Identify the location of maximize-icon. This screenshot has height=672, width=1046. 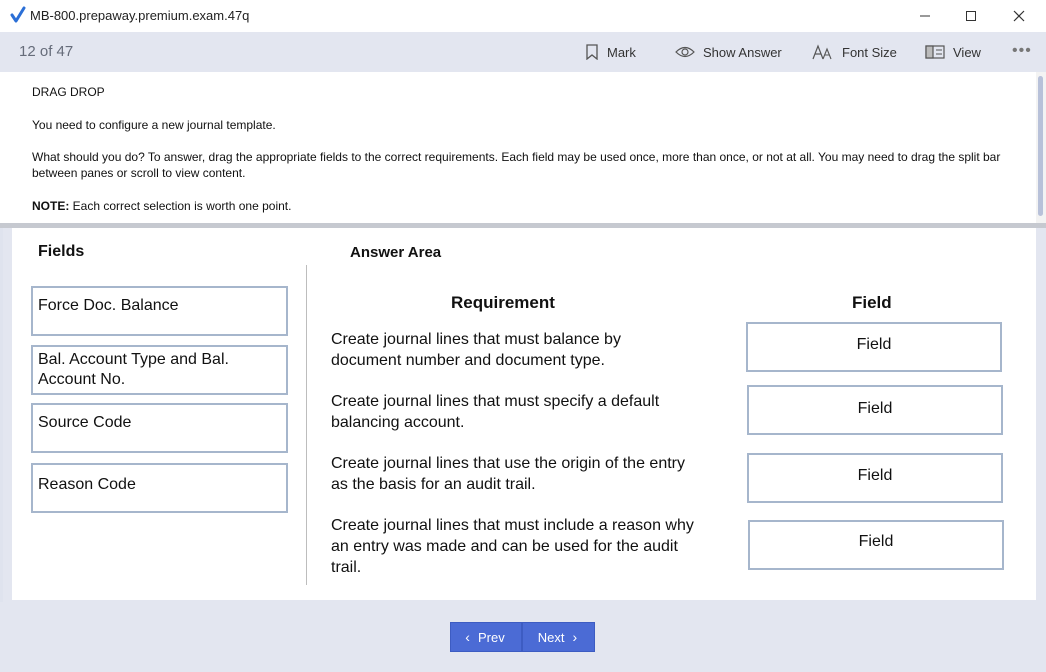
(971, 16).